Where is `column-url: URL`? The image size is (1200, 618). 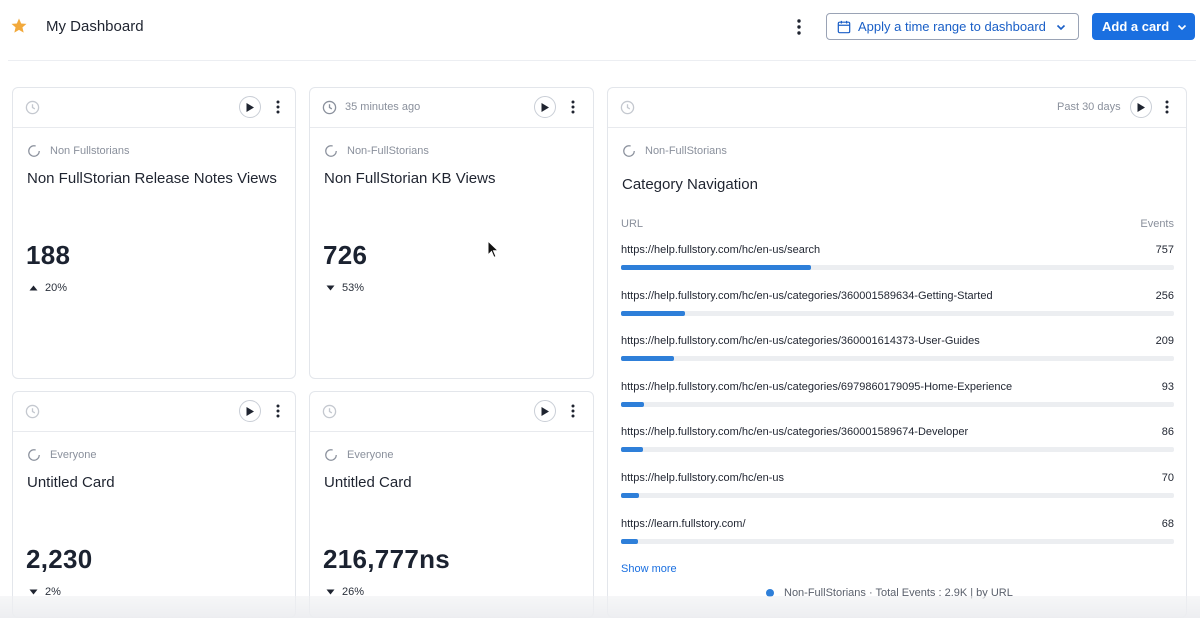 column-url: URL is located at coordinates (632, 224).